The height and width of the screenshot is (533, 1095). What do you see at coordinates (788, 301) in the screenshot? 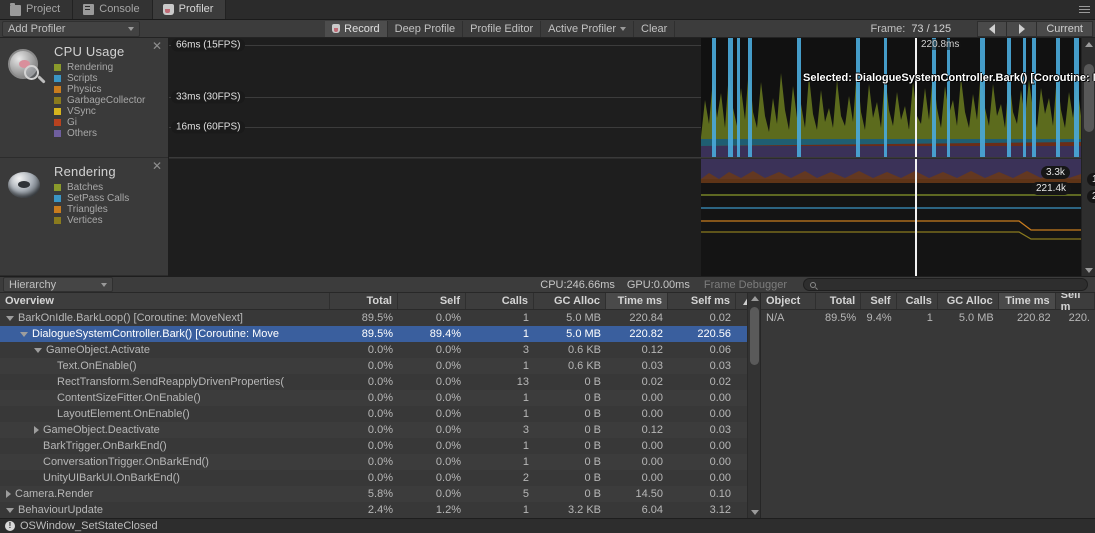
I see `column-header-object: Object` at bounding box center [788, 301].